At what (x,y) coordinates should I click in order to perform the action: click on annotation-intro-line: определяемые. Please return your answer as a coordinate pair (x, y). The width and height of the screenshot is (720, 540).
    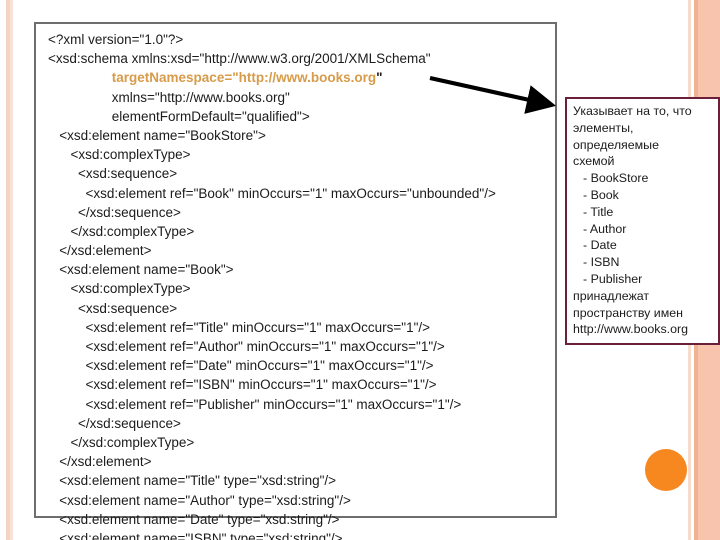
    Looking at the image, I should click on (616, 144).